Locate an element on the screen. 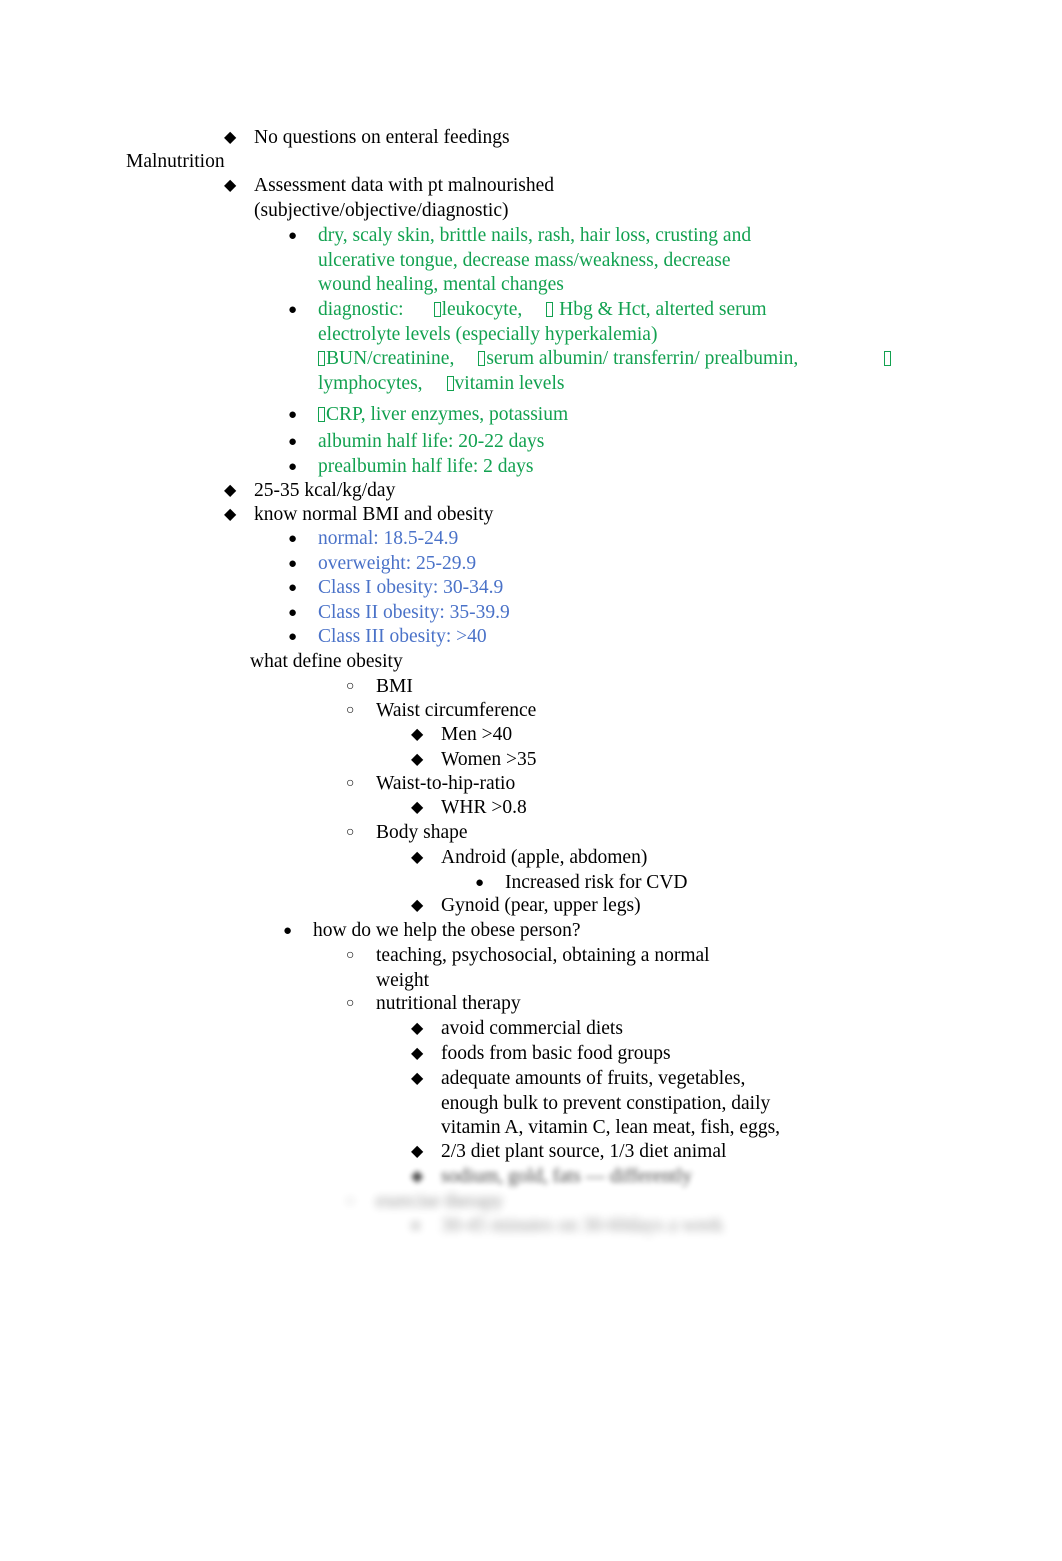 The image size is (1062, 1561). list-item: ● albumin half life: 20-22 days is located at coordinates (568, 442).